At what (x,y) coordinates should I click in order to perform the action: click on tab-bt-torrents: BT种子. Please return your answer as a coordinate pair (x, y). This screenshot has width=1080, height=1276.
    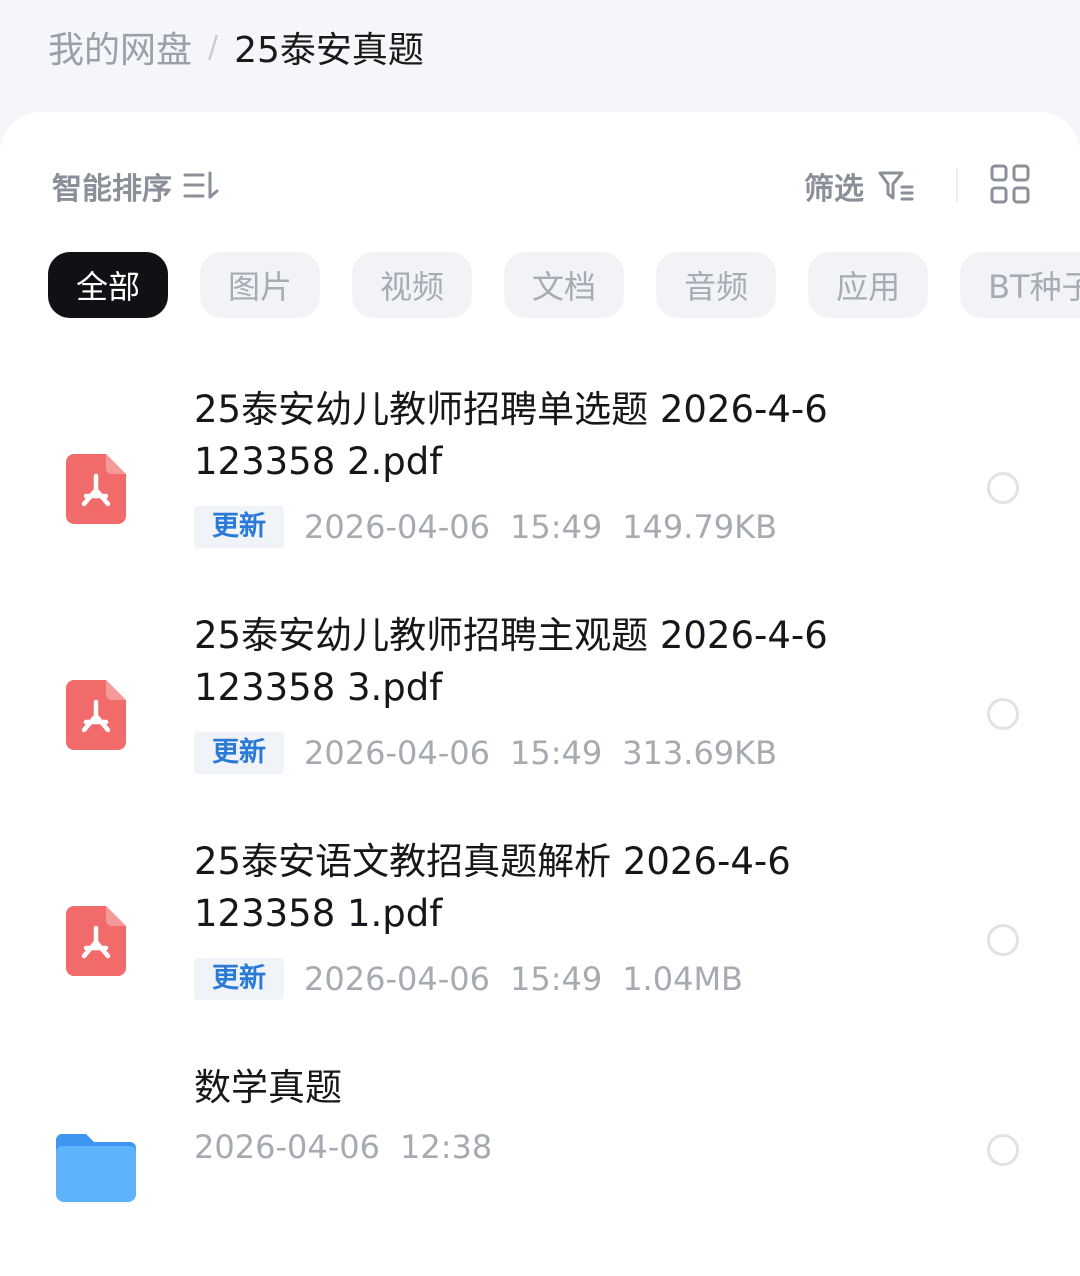
    Looking at the image, I should click on (1020, 285).